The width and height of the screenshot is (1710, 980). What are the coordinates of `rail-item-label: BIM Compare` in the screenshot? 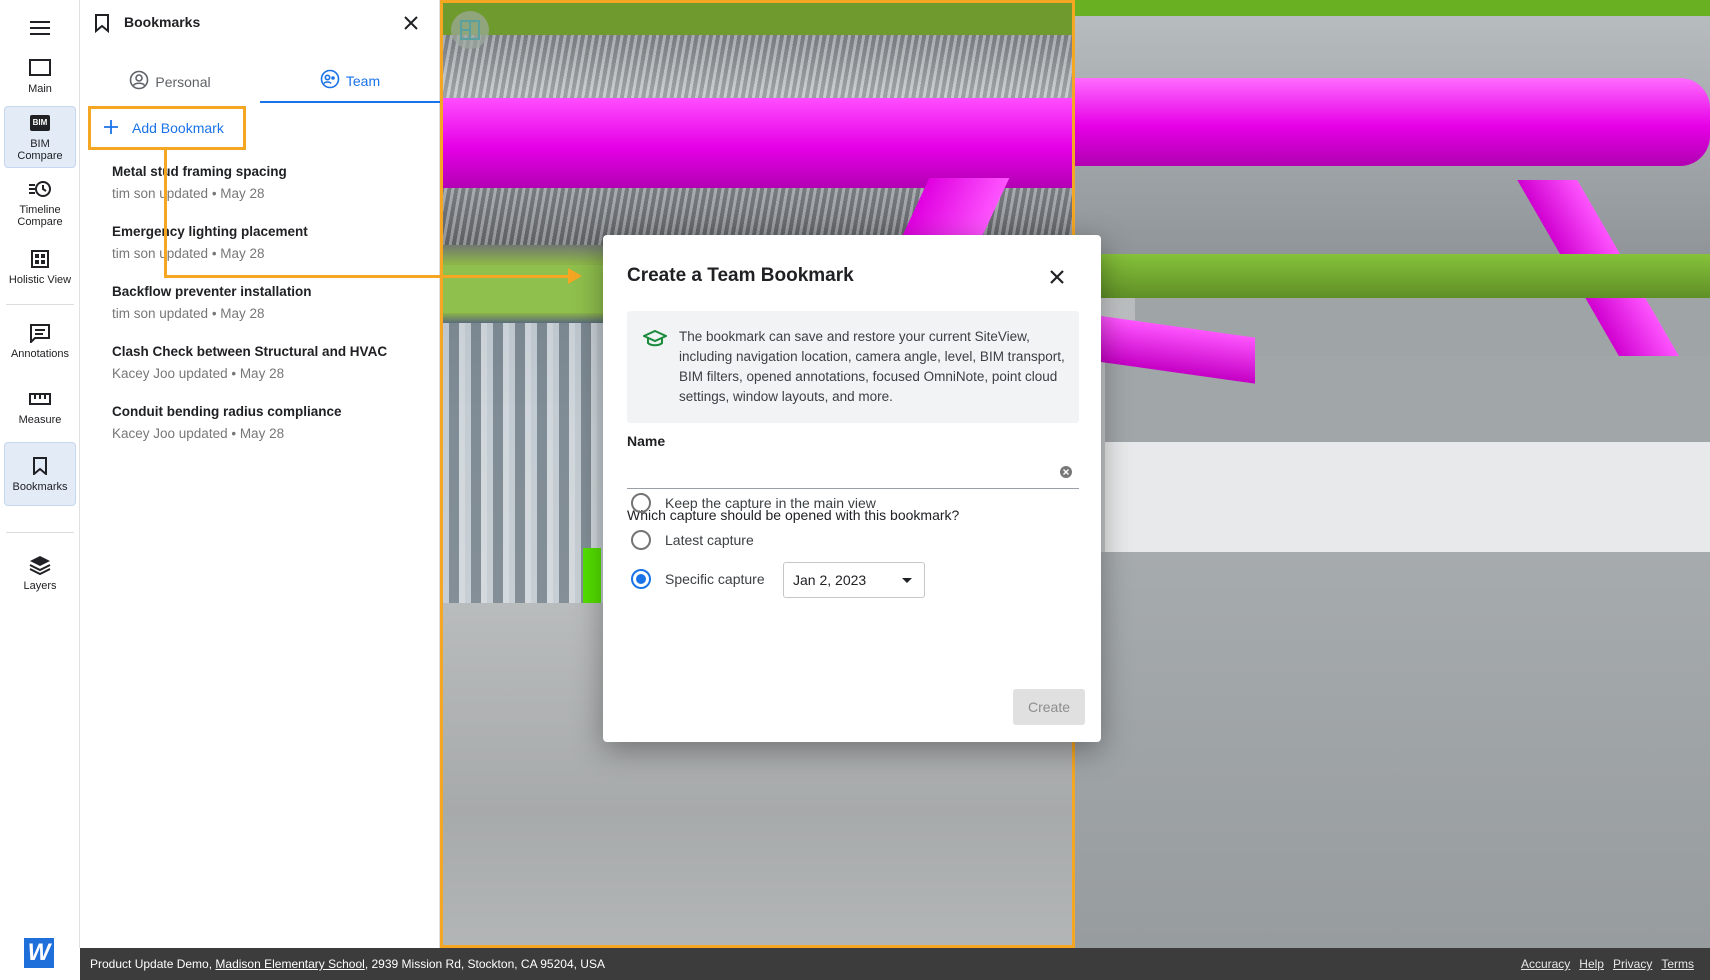 It's located at (40, 150).